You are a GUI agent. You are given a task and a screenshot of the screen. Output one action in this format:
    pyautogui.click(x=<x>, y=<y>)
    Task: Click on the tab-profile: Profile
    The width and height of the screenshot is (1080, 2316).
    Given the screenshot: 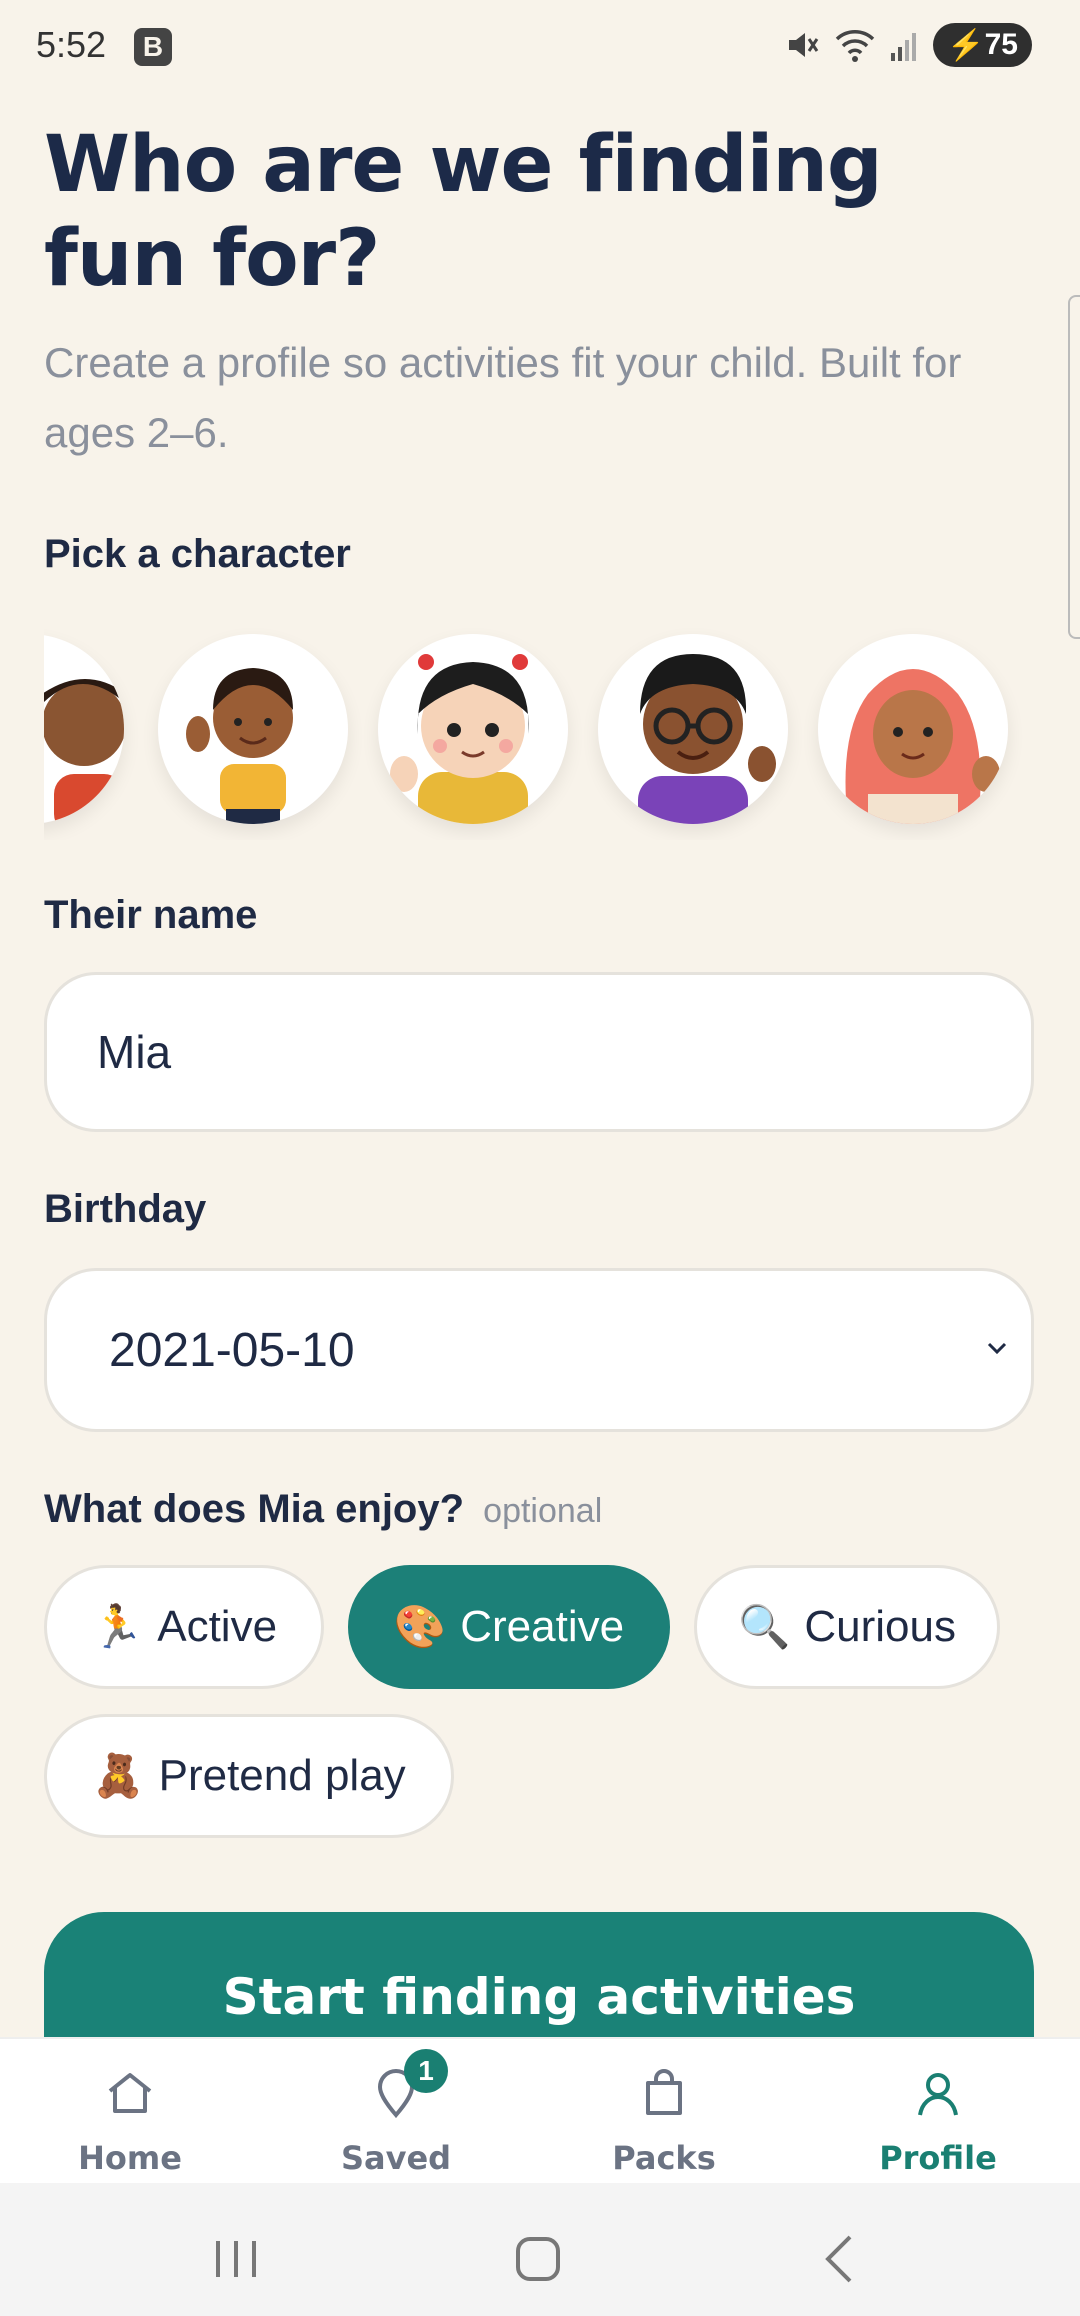 What is the action you would take?
    pyautogui.click(x=938, y=2112)
    